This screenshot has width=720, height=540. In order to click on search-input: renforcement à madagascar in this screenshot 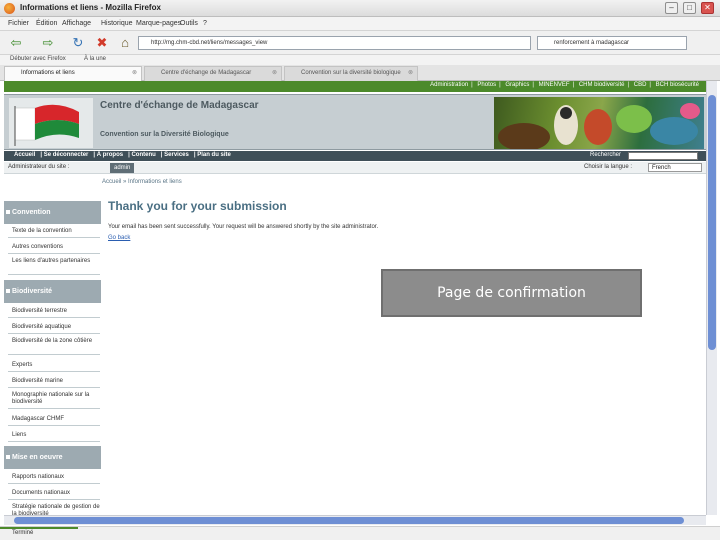, I will do `click(612, 43)`.